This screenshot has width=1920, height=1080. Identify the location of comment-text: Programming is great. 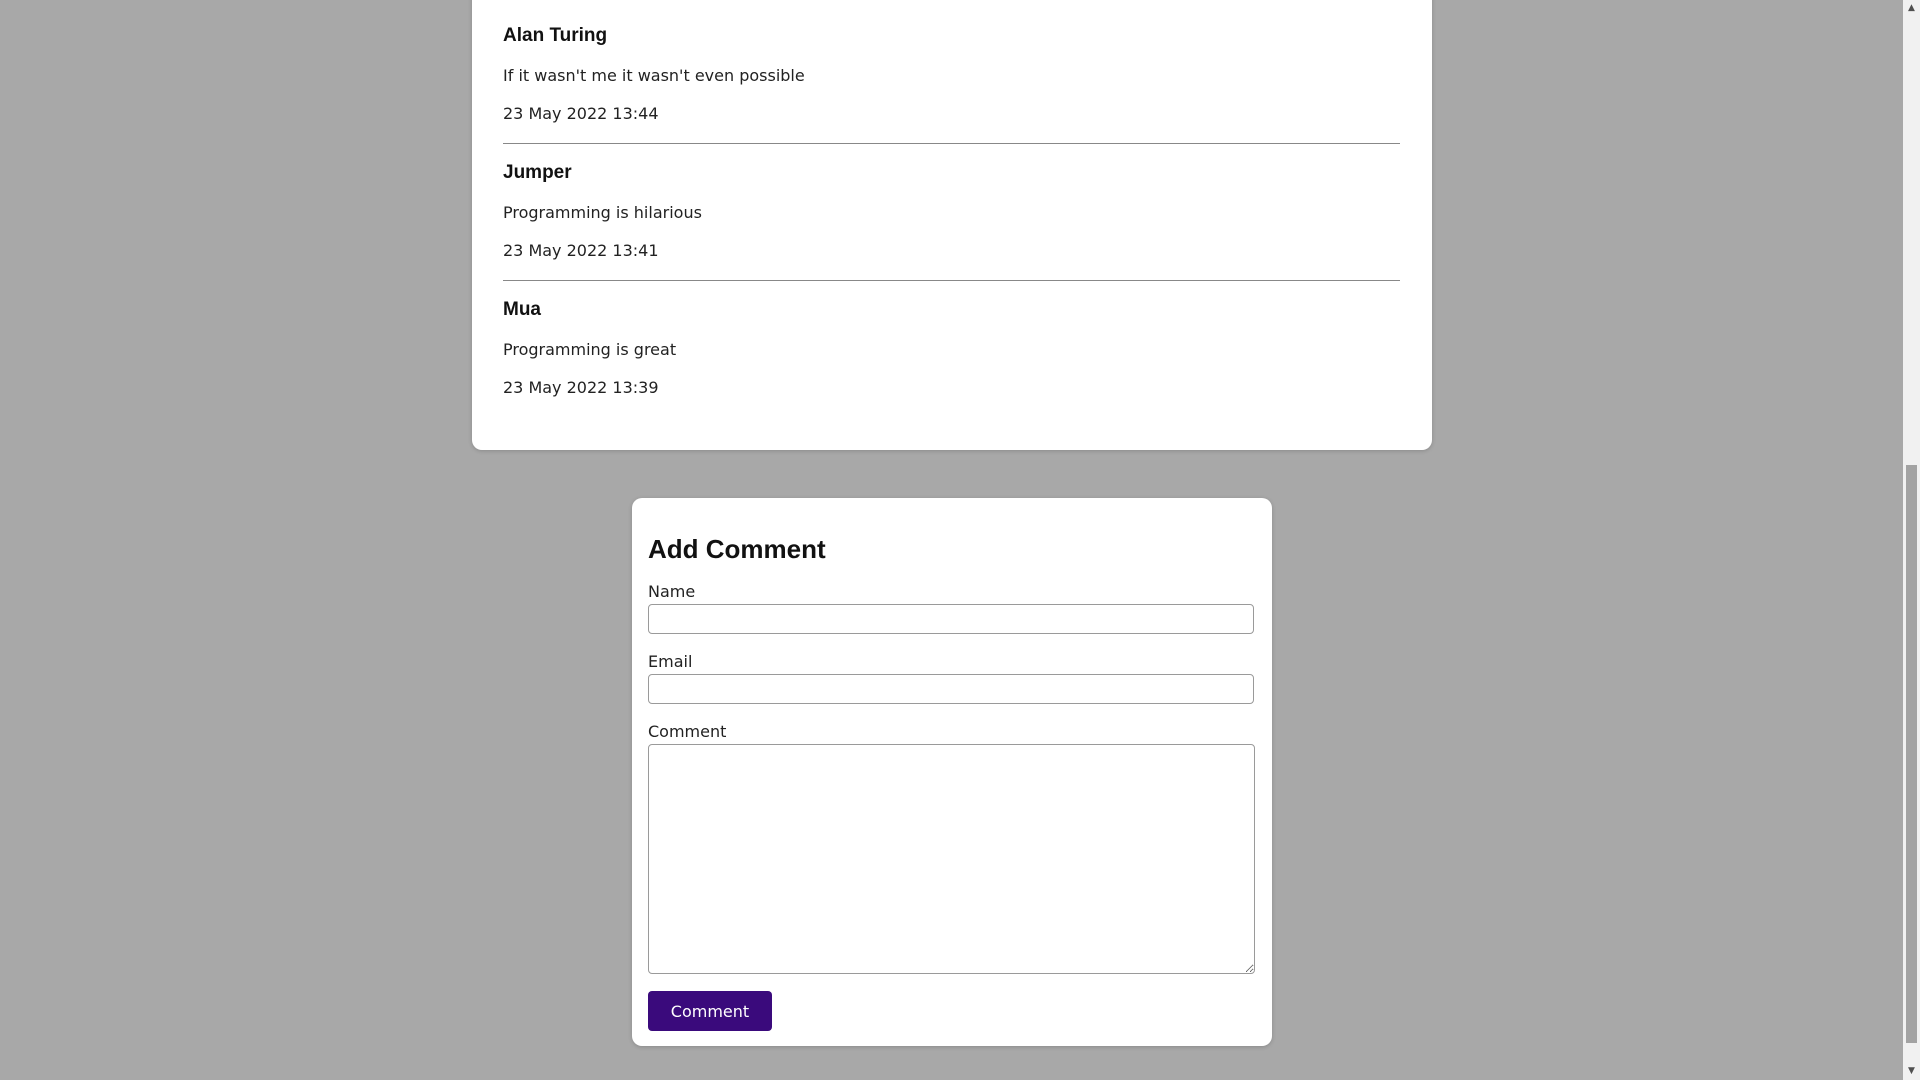
(590, 349).